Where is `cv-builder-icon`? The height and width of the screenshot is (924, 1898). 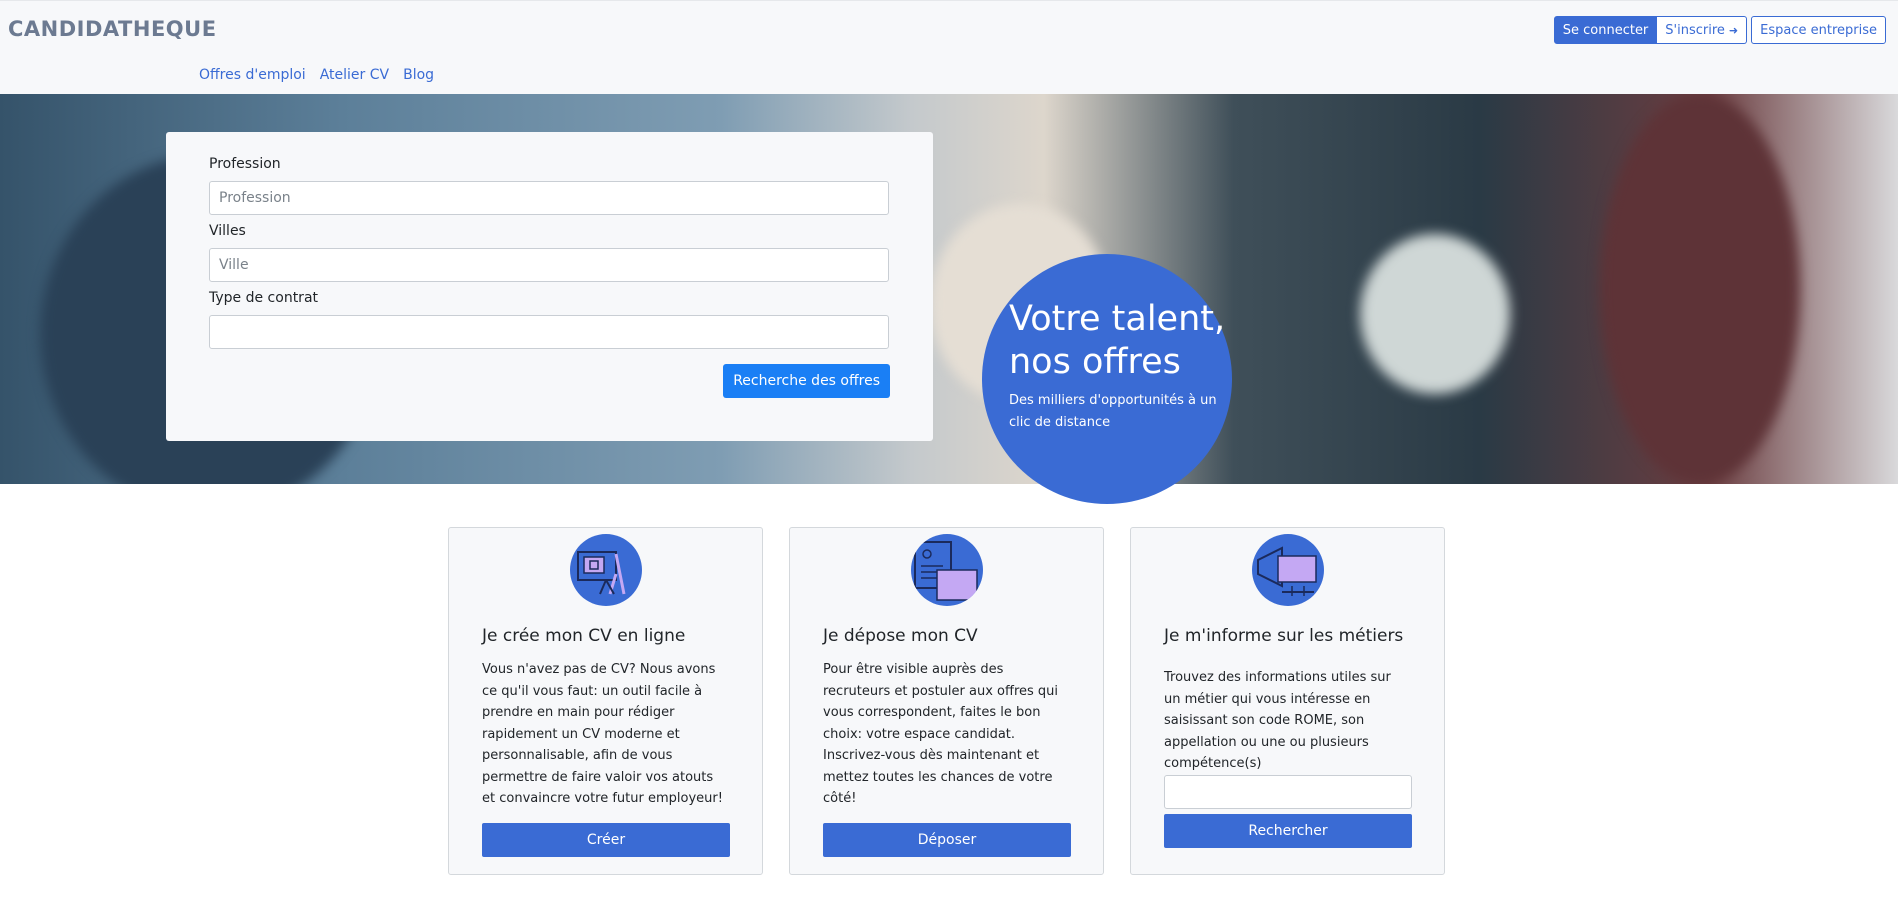 cv-builder-icon is located at coordinates (605, 570).